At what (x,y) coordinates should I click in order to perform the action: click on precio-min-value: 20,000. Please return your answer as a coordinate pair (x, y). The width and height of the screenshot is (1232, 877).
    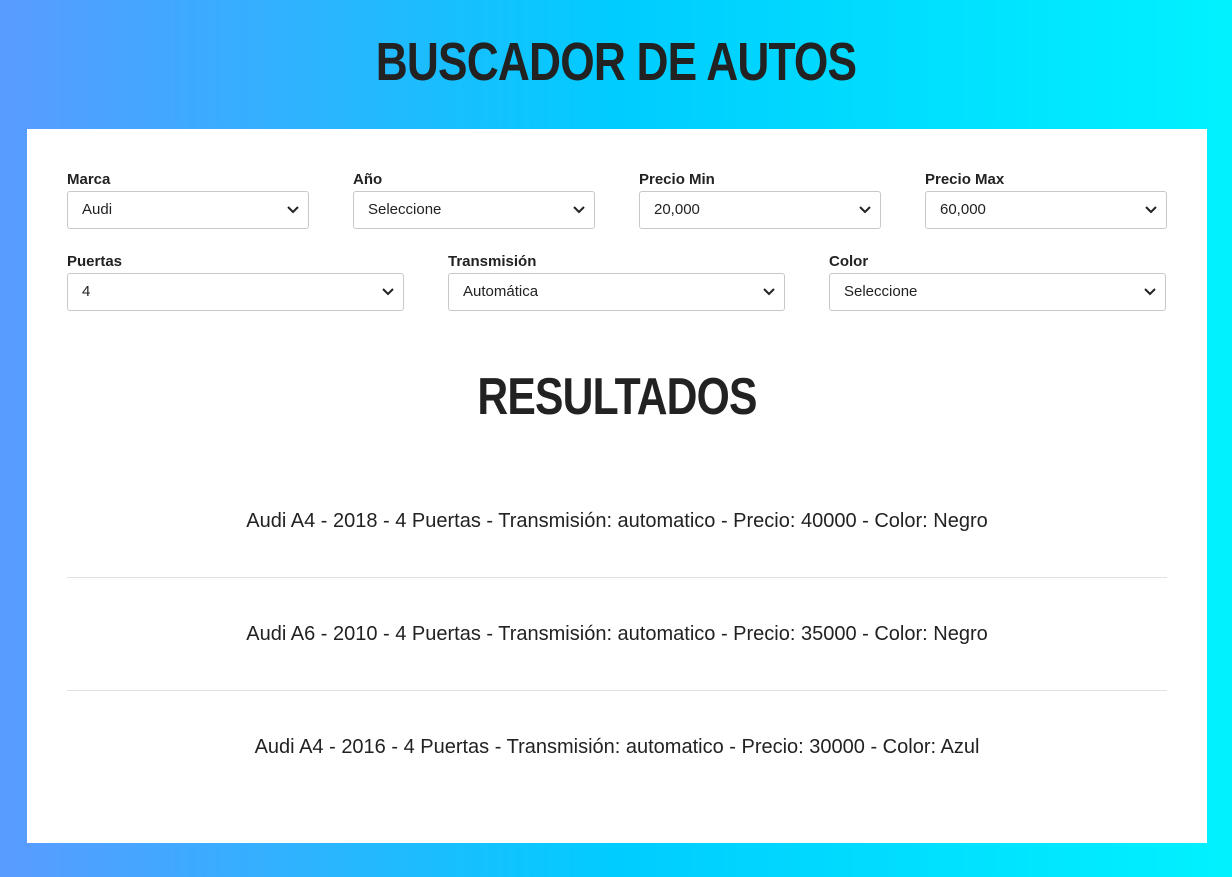
    Looking at the image, I should click on (677, 209).